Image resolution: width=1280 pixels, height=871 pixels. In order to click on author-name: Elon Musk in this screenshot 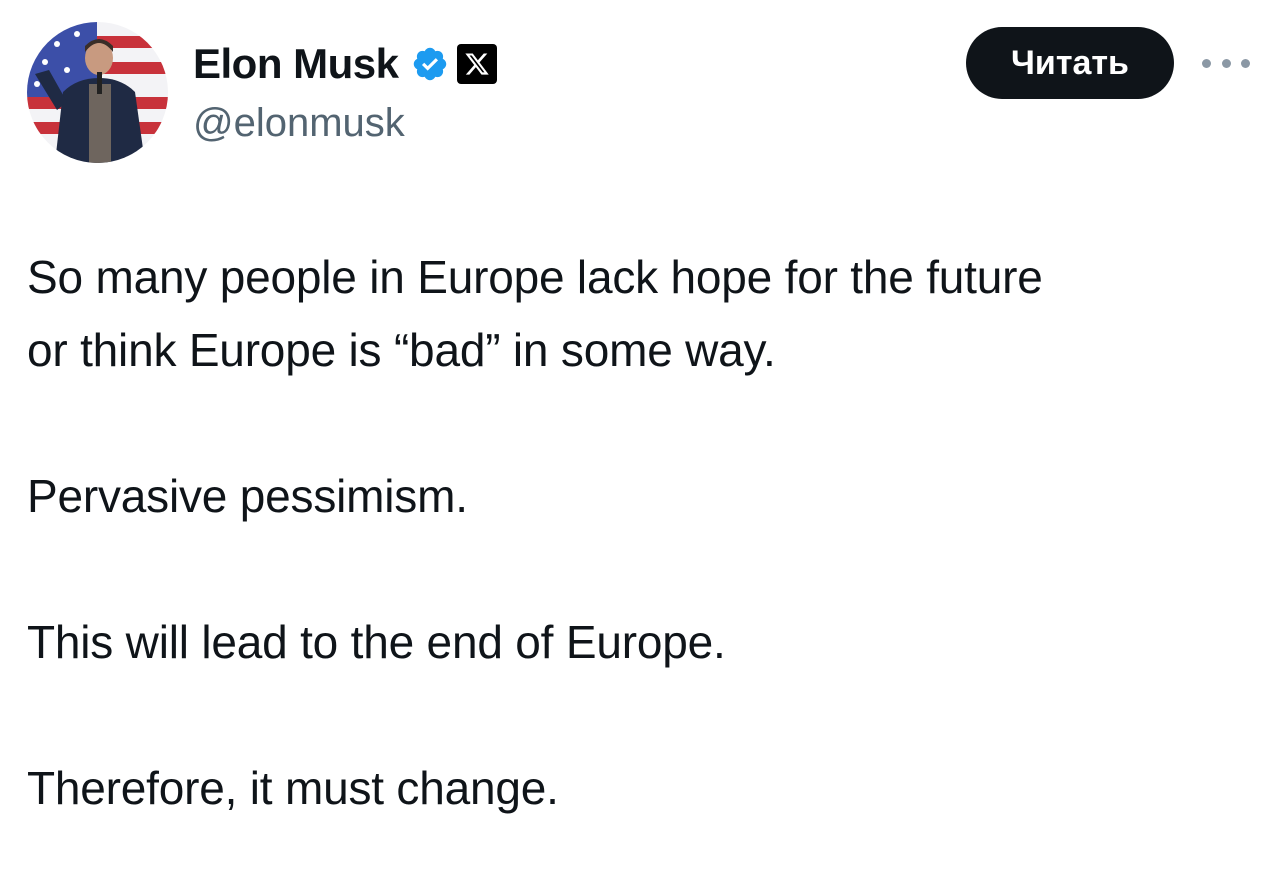, I will do `click(296, 64)`.